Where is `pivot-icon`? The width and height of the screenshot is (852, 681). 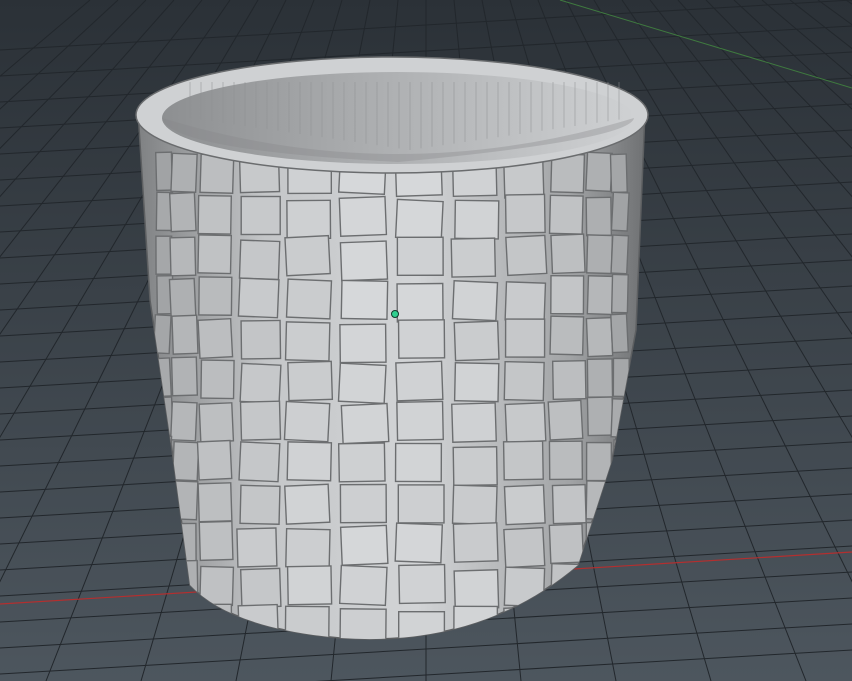
pivot-icon is located at coordinates (395, 314).